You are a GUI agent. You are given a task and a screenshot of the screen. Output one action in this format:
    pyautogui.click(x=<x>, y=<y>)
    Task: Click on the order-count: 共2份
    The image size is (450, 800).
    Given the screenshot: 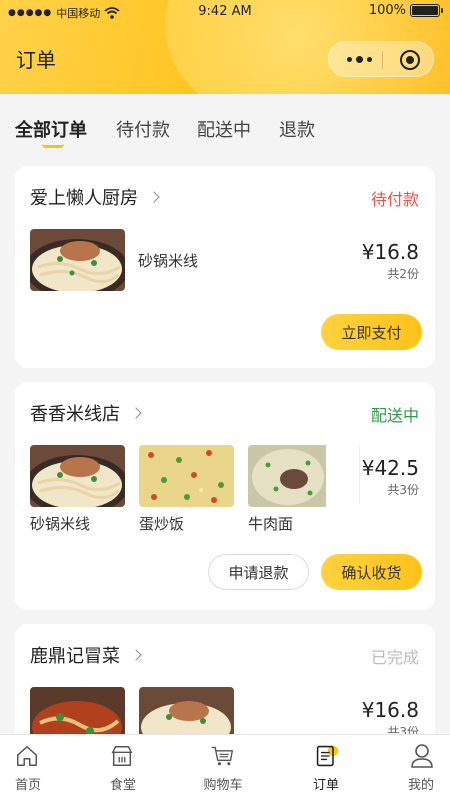 What is the action you would take?
    pyautogui.click(x=403, y=274)
    